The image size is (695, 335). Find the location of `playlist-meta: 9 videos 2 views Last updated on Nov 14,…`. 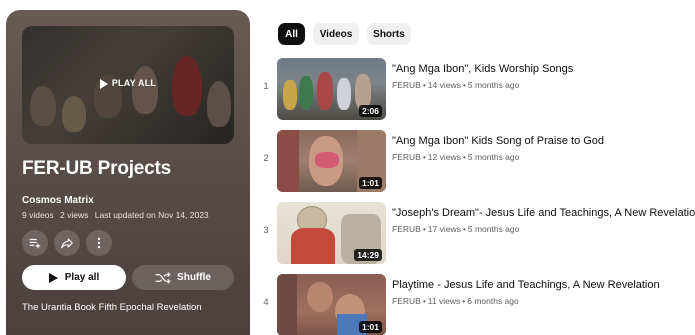

playlist-meta: 9 videos 2 views Last updated on Nov 14,… is located at coordinates (117, 215).